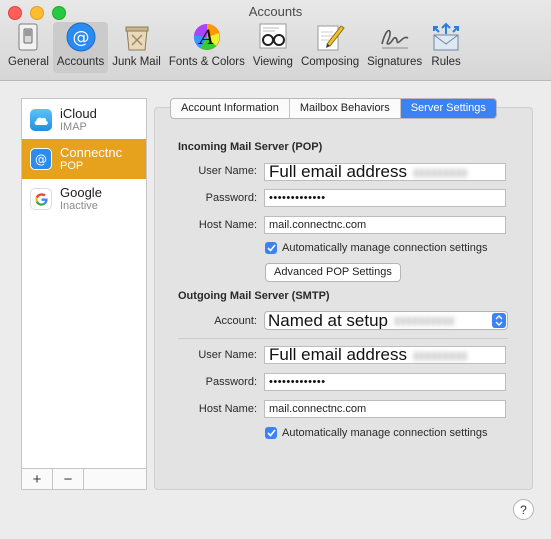 The height and width of the screenshot is (539, 551). What do you see at coordinates (385, 248) in the screenshot?
I see `incoming-auto-manage-label: Automatically manage connection settings` at bounding box center [385, 248].